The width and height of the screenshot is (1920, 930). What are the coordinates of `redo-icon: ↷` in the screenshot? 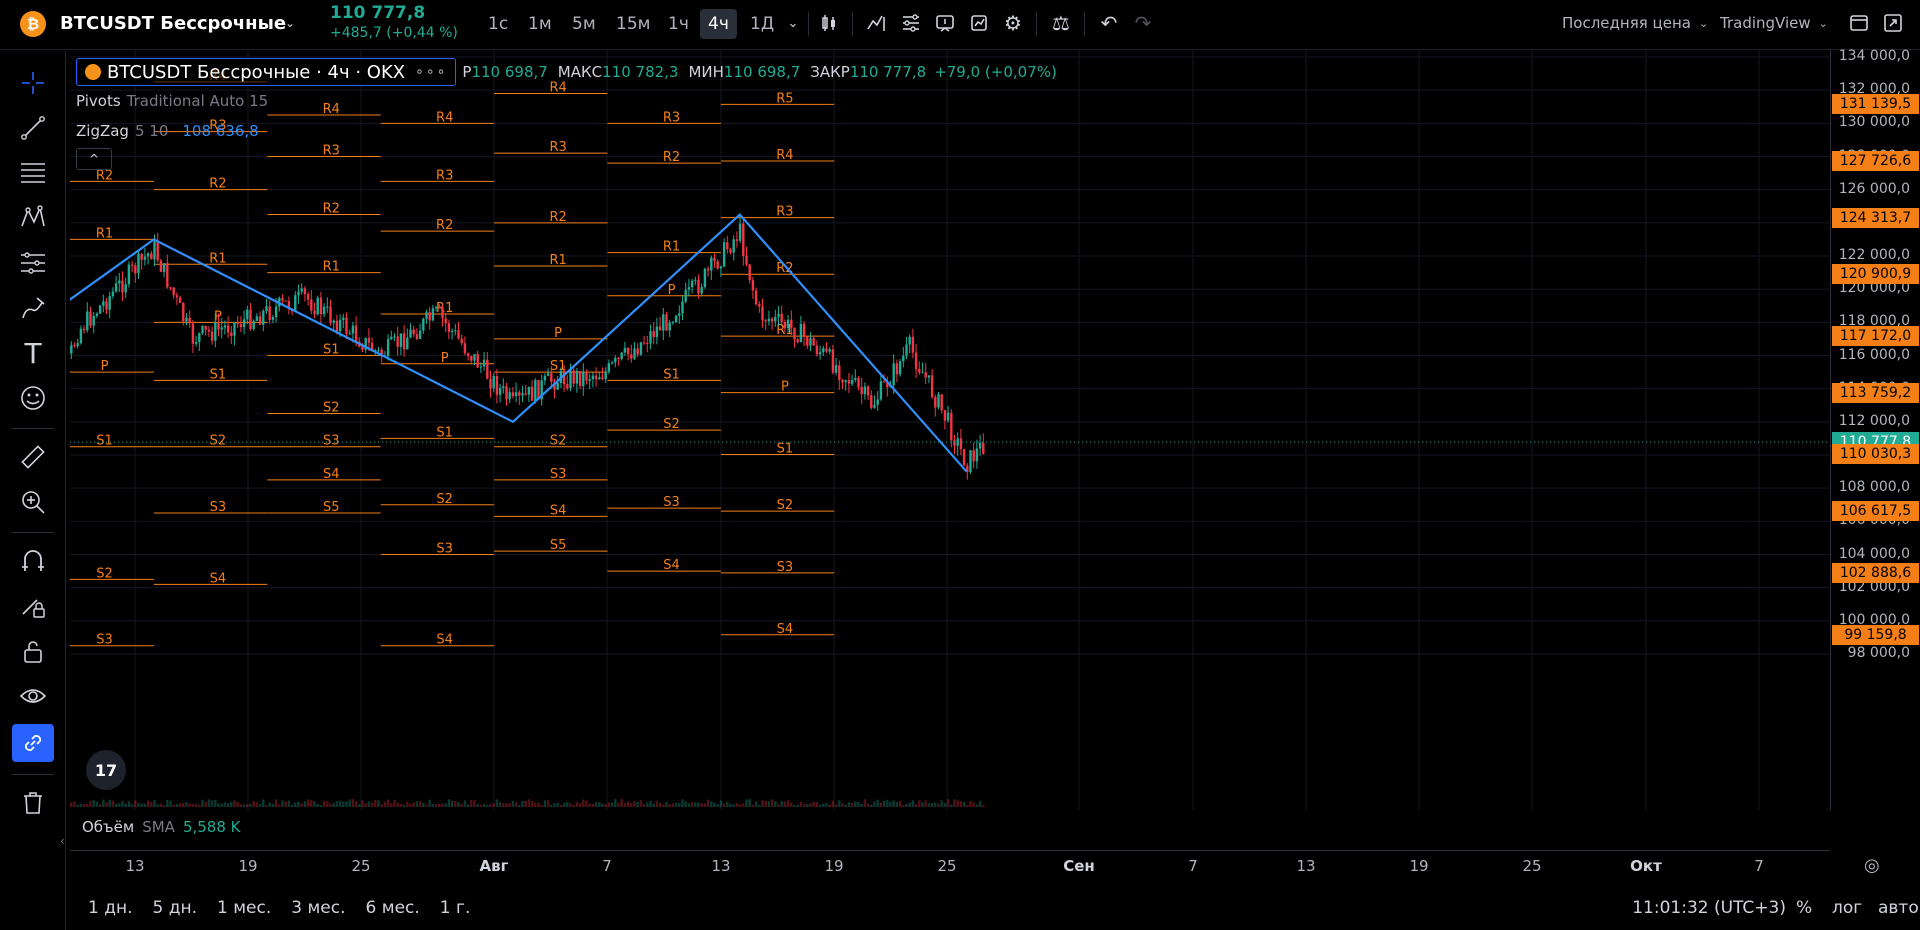 It's located at (1143, 23).